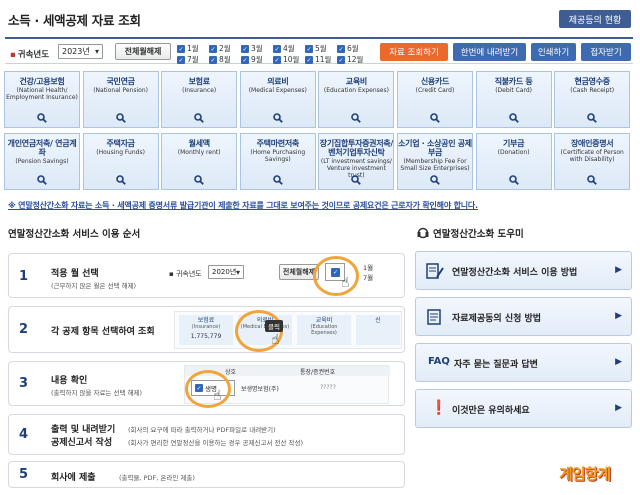  Describe the element at coordinates (24, 474) in the screenshot. I see `step-number: 5` at that location.